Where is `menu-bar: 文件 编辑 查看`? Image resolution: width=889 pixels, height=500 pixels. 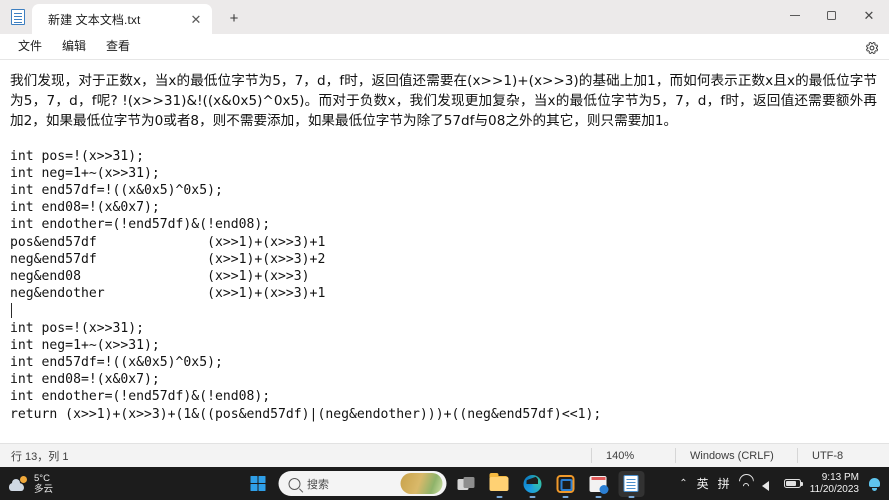
menu-bar: 文件 编辑 查看 is located at coordinates (444, 47).